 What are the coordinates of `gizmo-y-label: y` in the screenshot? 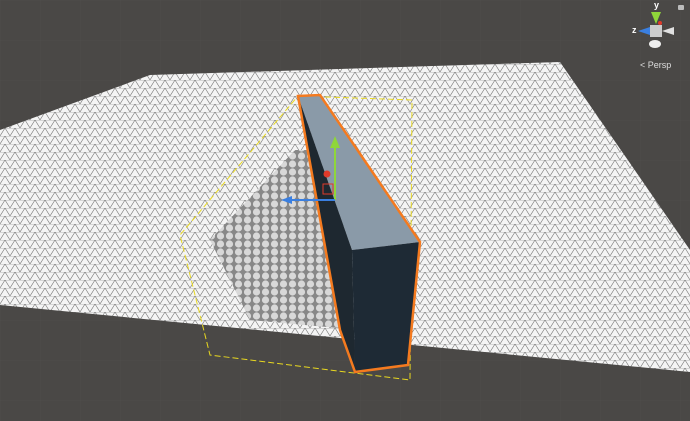 It's located at (657, 5).